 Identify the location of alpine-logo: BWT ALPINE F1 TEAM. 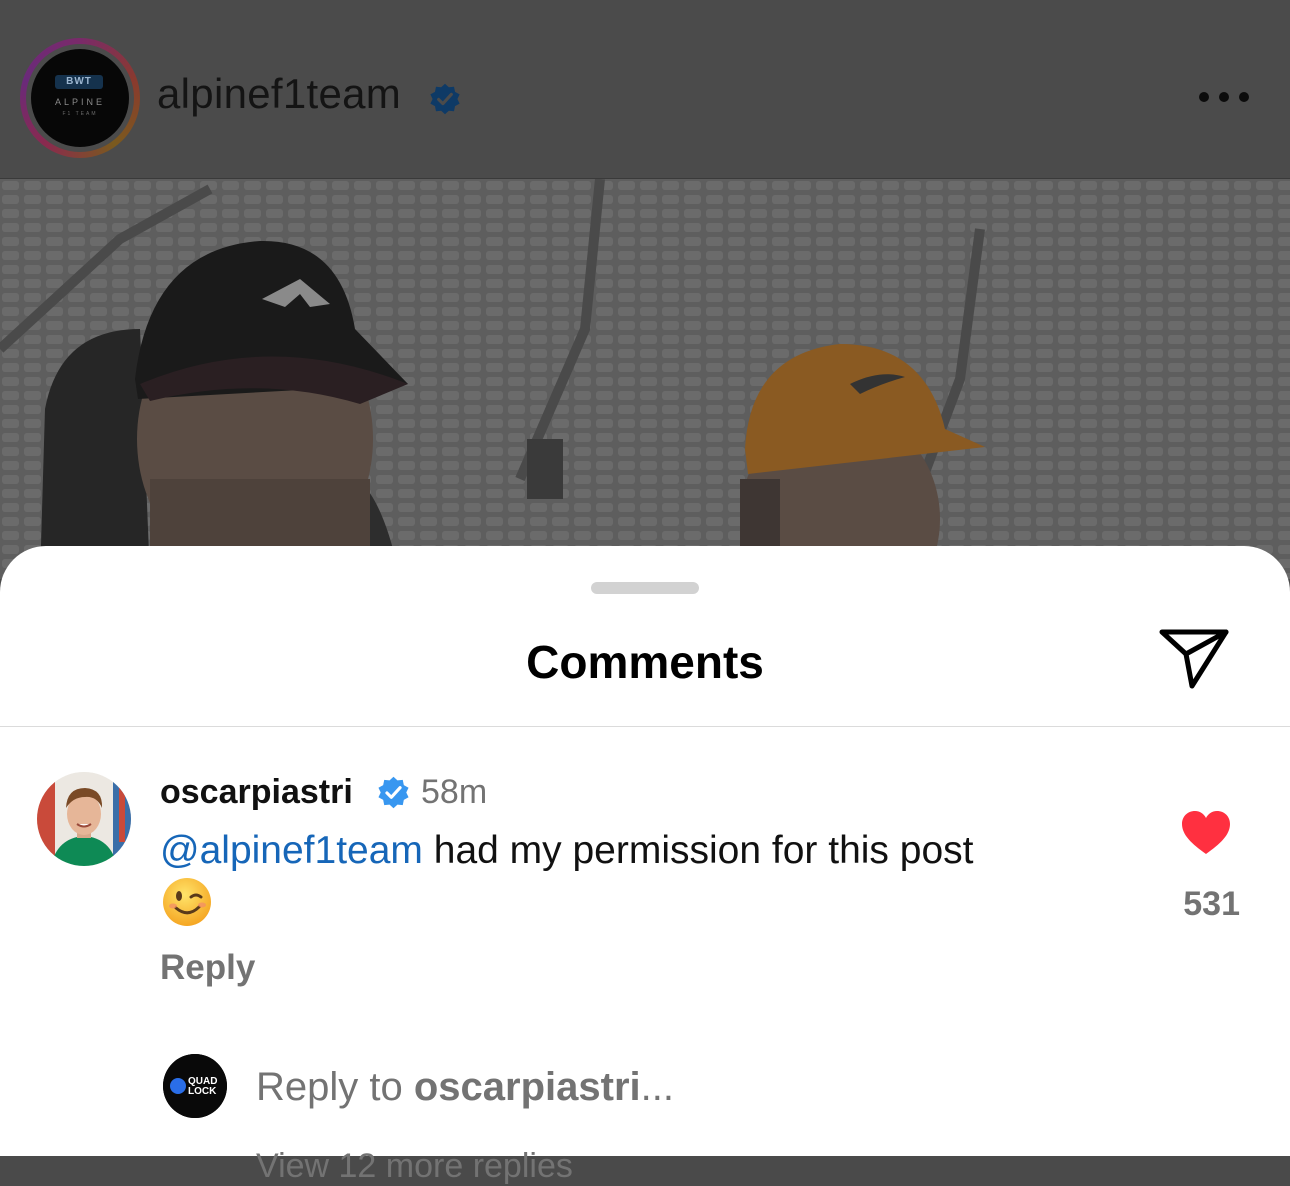
(80, 98).